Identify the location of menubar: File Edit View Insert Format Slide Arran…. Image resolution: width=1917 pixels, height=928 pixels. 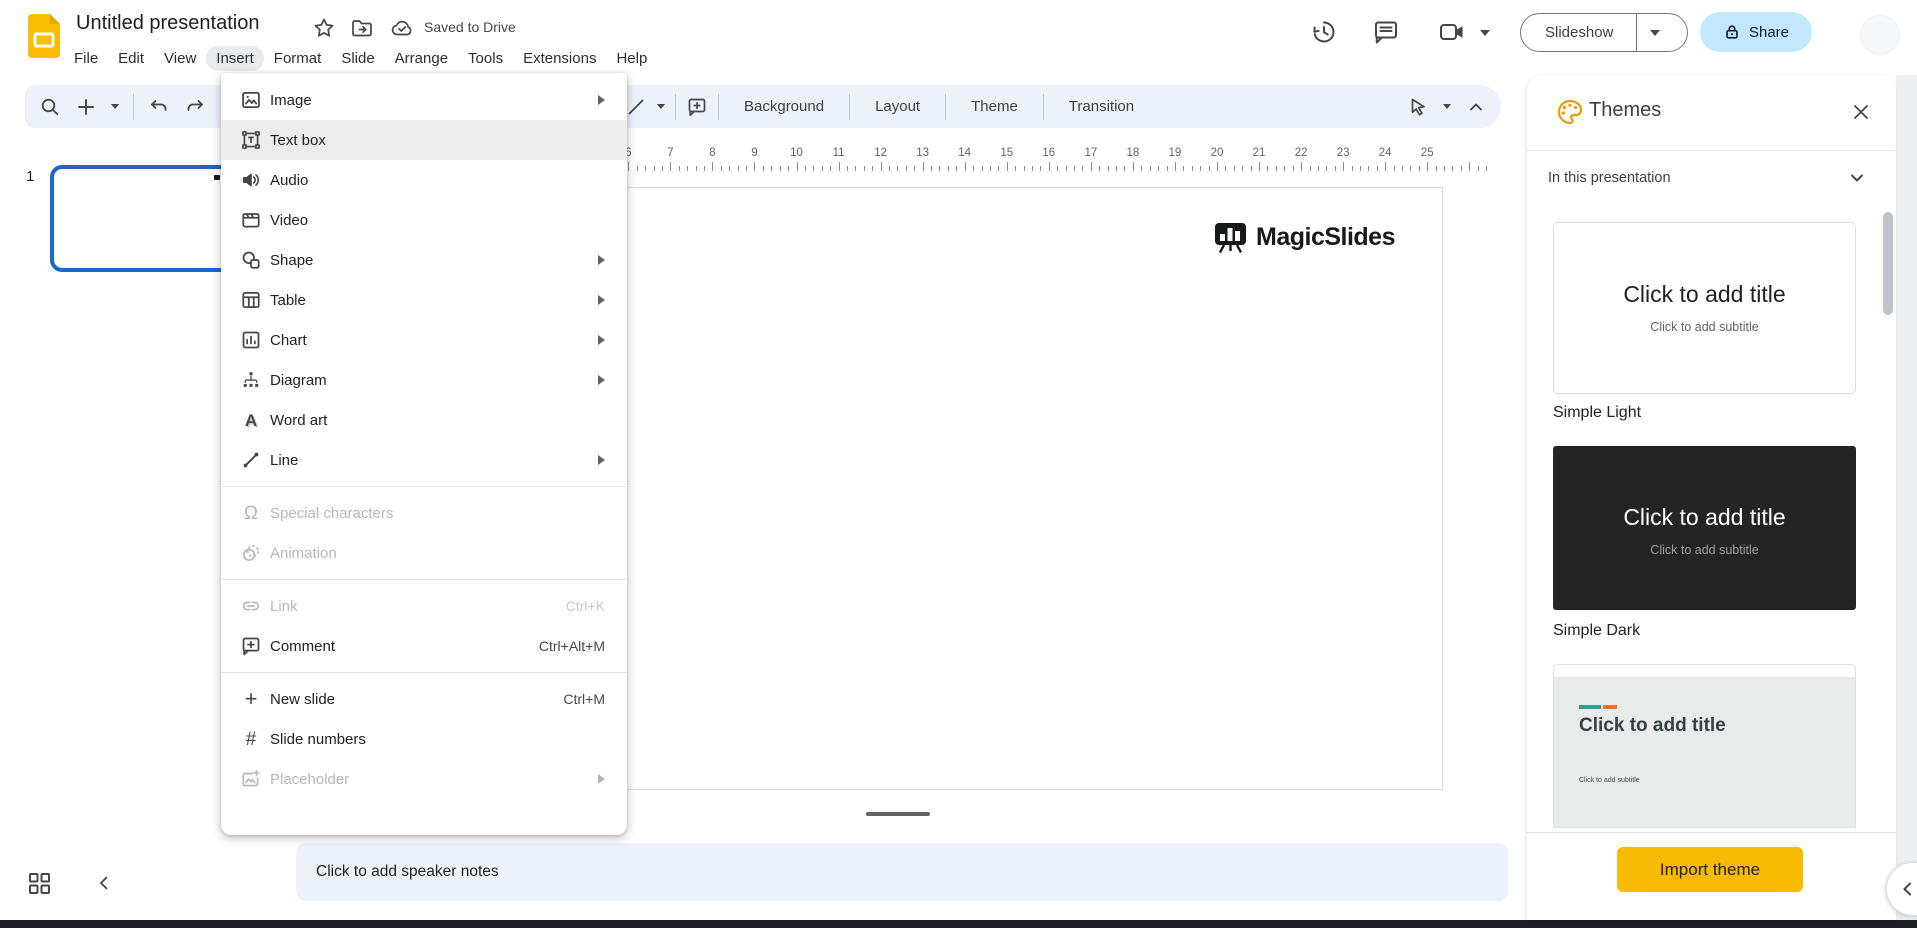
(360, 58).